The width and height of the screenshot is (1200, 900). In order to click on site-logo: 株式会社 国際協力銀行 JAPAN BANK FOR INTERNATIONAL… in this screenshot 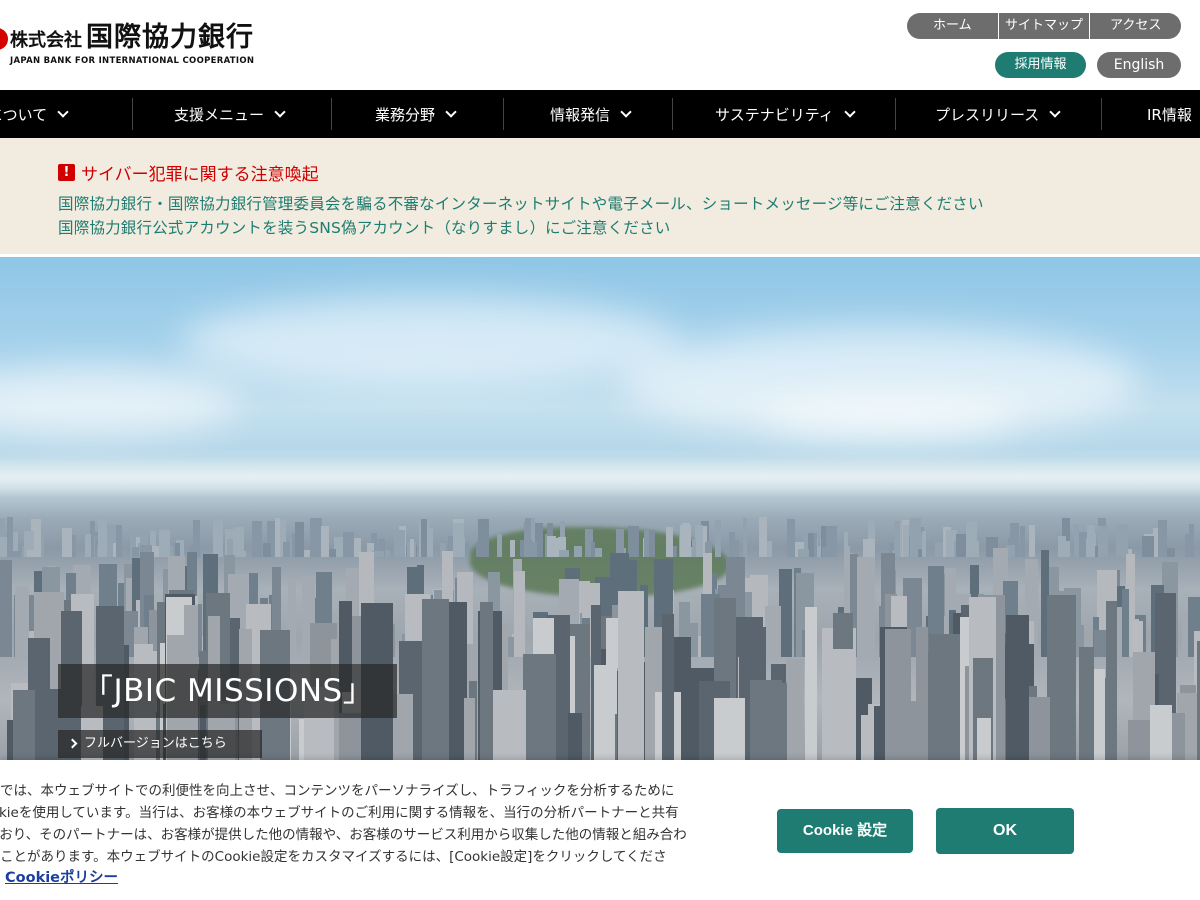, I will do `click(127, 45)`.